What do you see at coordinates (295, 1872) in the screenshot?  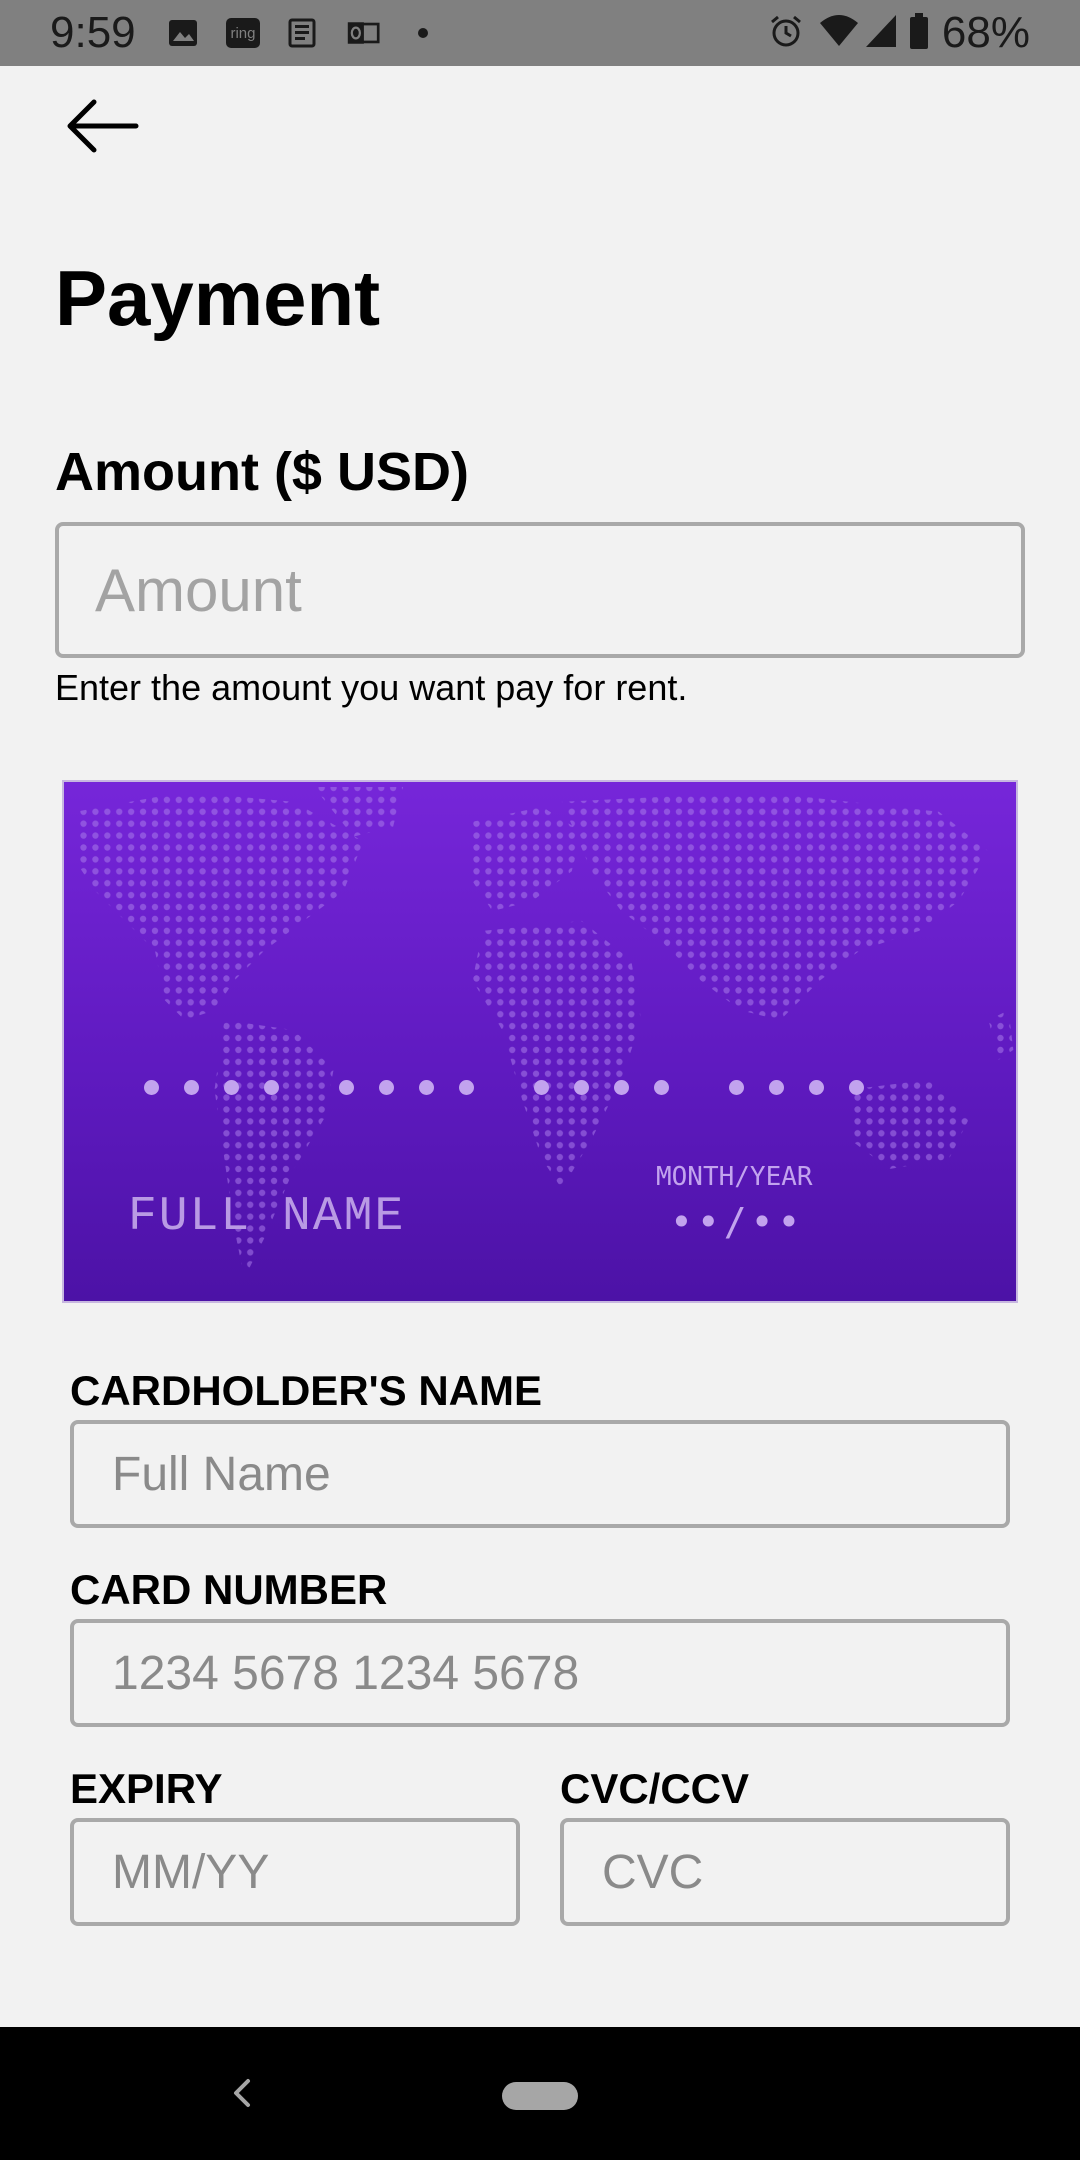 I see `expiry-input` at bounding box center [295, 1872].